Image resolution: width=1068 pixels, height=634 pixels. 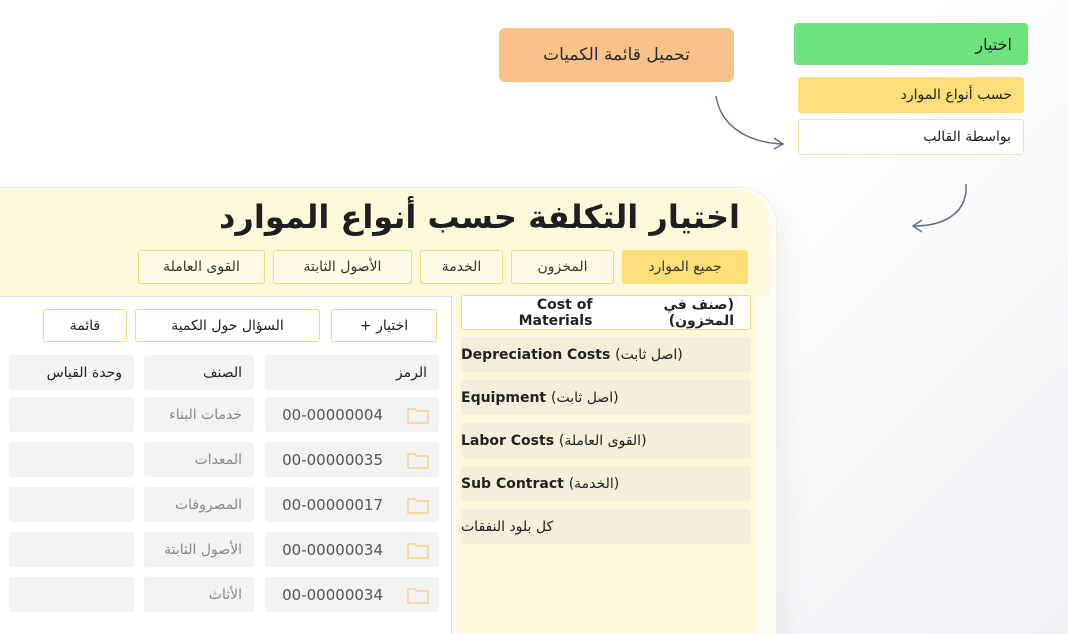 I want to click on list-button: قائمة, so click(x=85, y=325).